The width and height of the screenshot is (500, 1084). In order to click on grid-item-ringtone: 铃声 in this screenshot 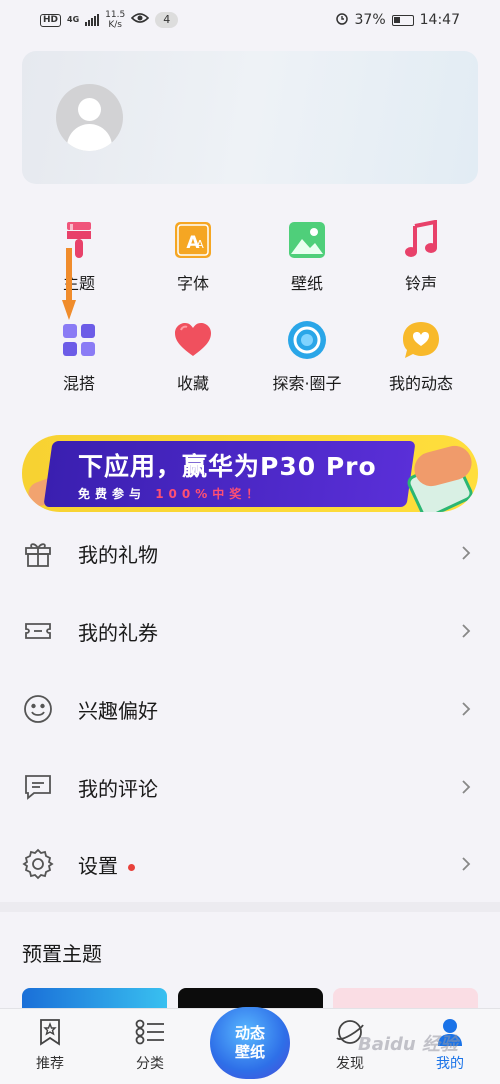, I will do `click(421, 257)`.